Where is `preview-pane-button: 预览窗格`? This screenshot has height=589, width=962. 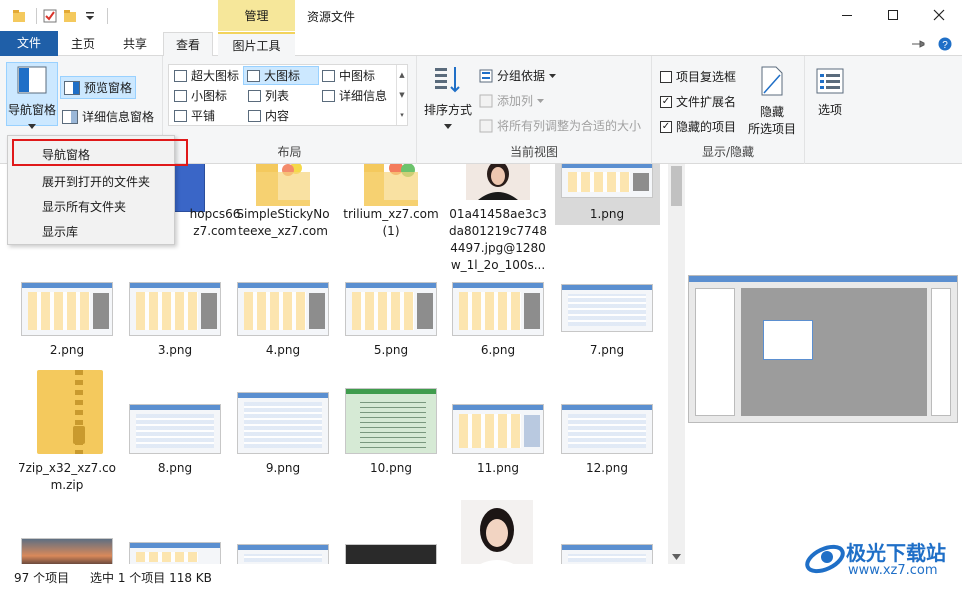 preview-pane-button: 预览窗格 is located at coordinates (98, 87).